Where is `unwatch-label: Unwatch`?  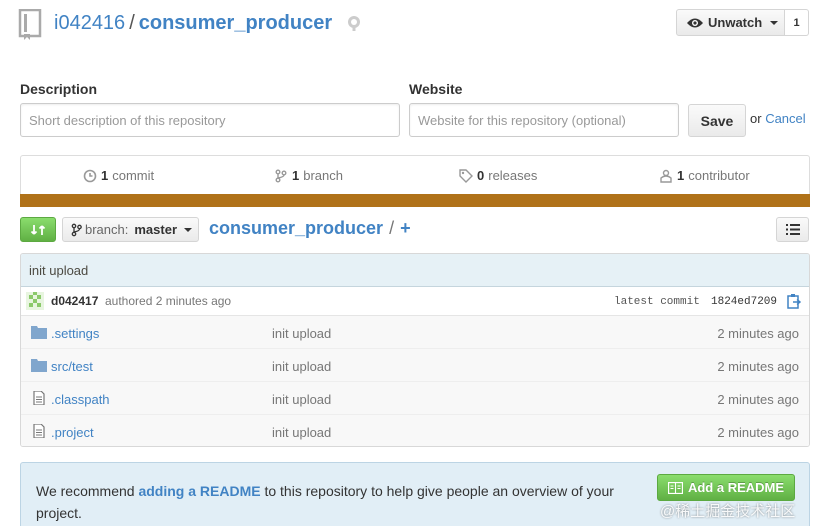
unwatch-label: Unwatch is located at coordinates (735, 22).